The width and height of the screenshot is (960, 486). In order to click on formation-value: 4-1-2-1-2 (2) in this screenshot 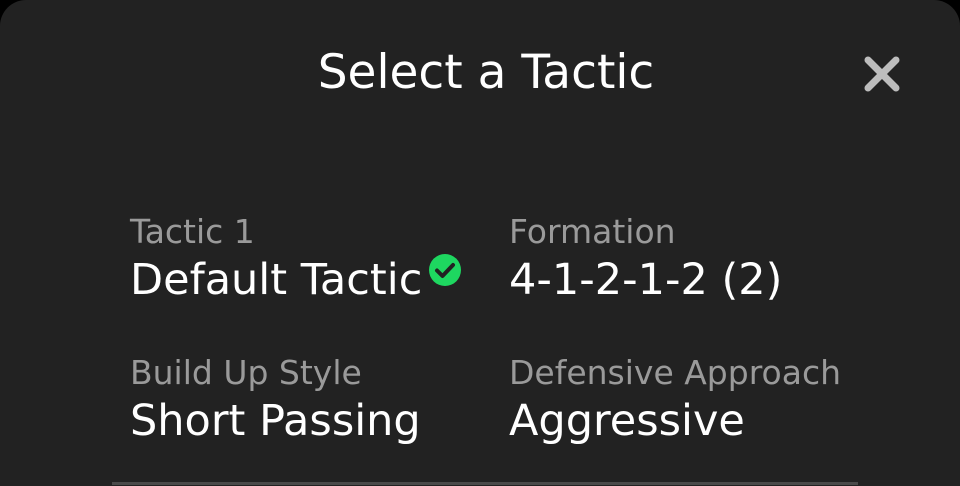, I will do `click(646, 280)`.